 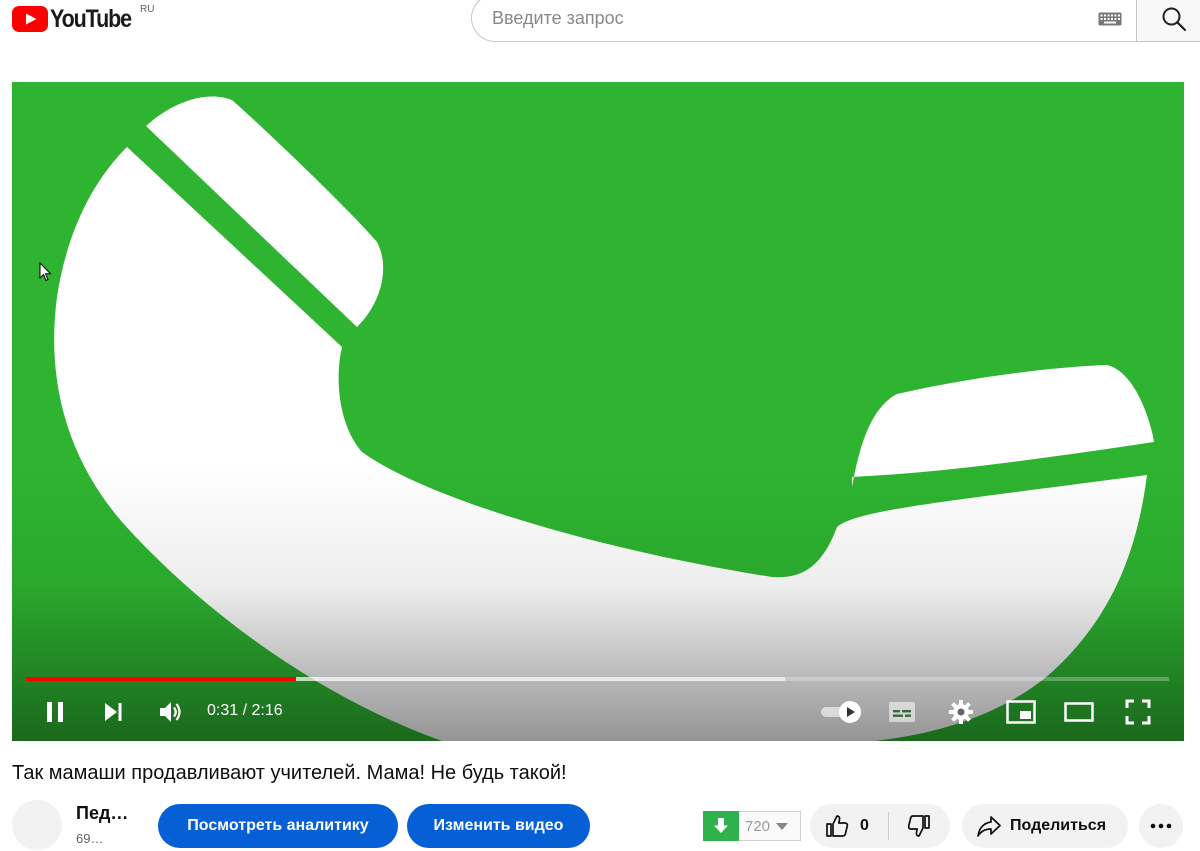 What do you see at coordinates (989, 826) in the screenshot?
I see `share-icon` at bounding box center [989, 826].